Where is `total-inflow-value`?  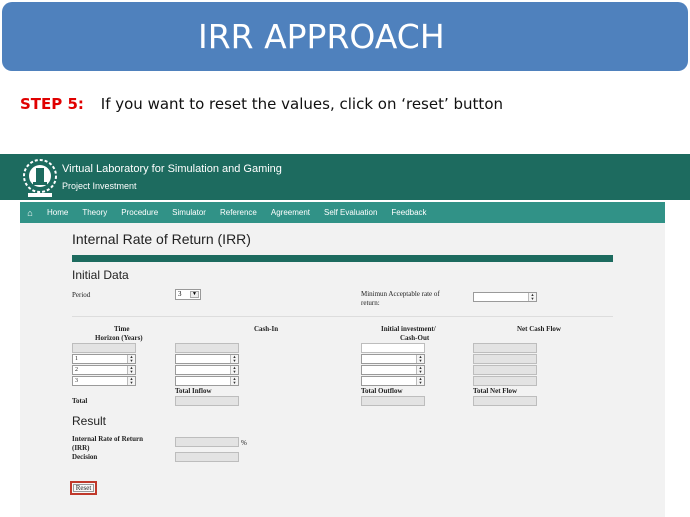
total-inflow-value is located at coordinates (207, 401).